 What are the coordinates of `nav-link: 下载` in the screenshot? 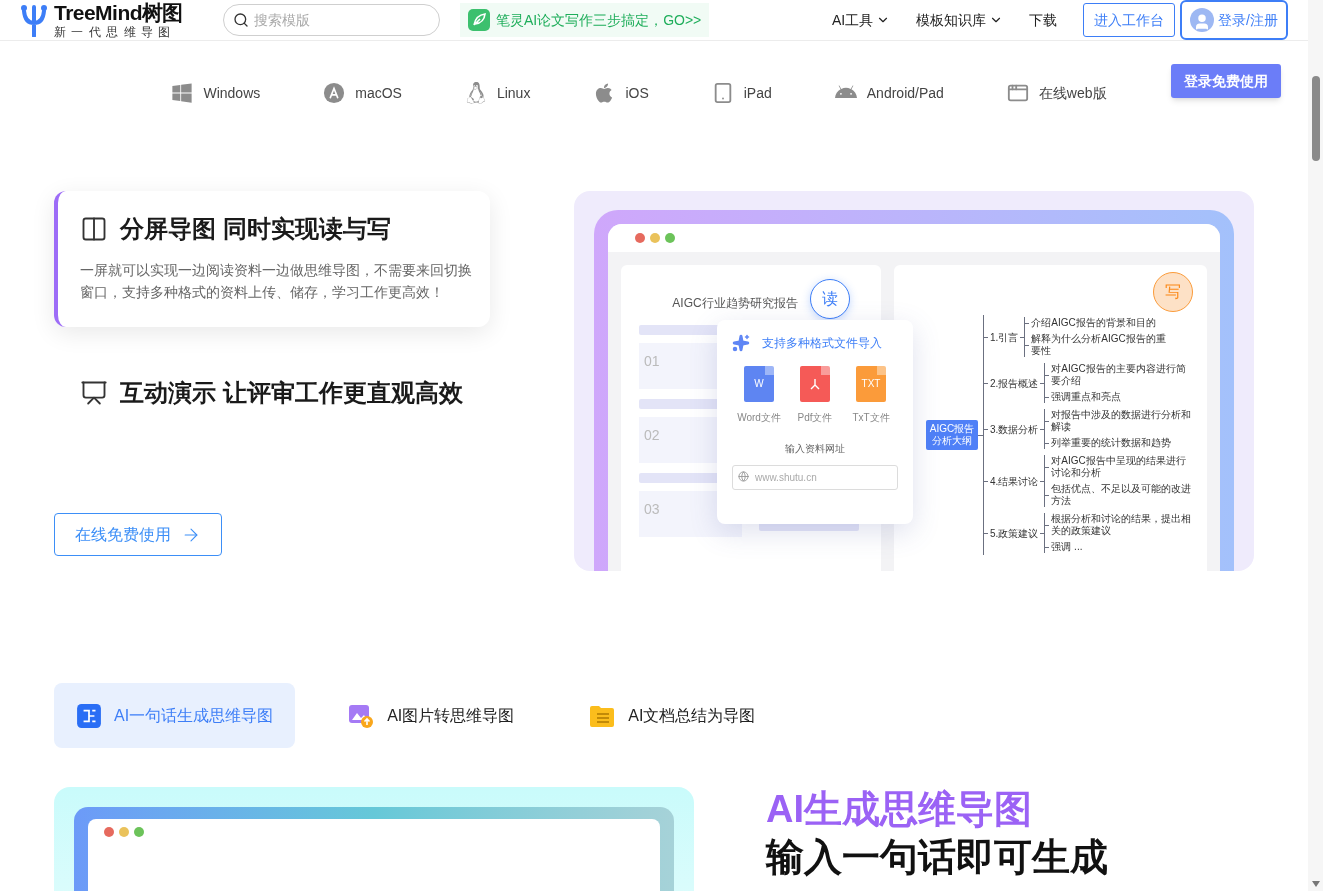 It's located at (1043, 20).